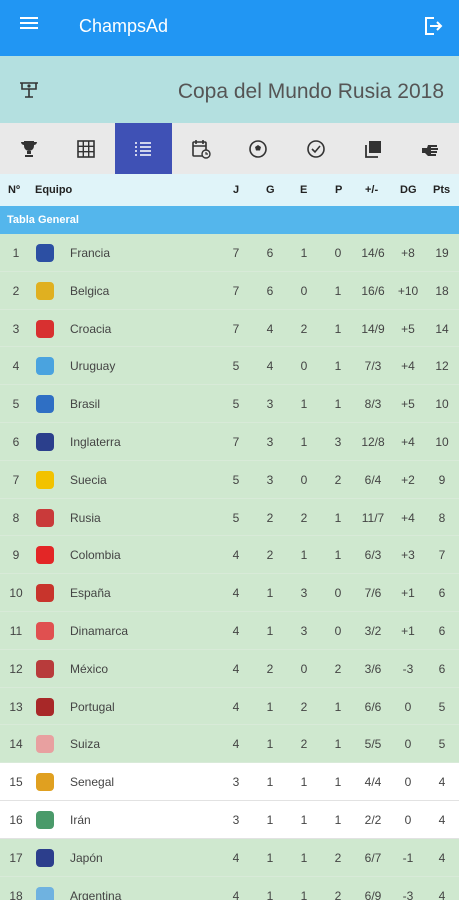 This screenshot has height=900, width=459. What do you see at coordinates (229, 593) in the screenshot?
I see `table-row: 10 España 4 1 3 0 7/6 +1 6` at bounding box center [229, 593].